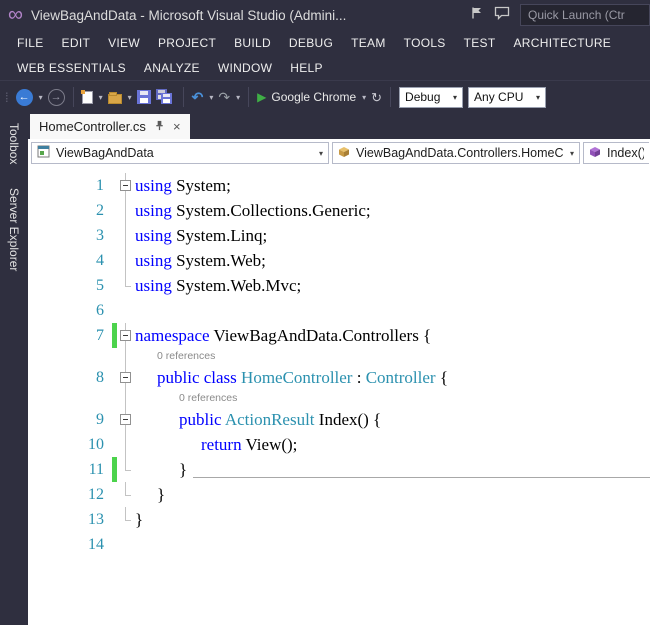 This screenshot has width=650, height=625. I want to click on code-text: public ActionResult Index() {, so click(258, 419).